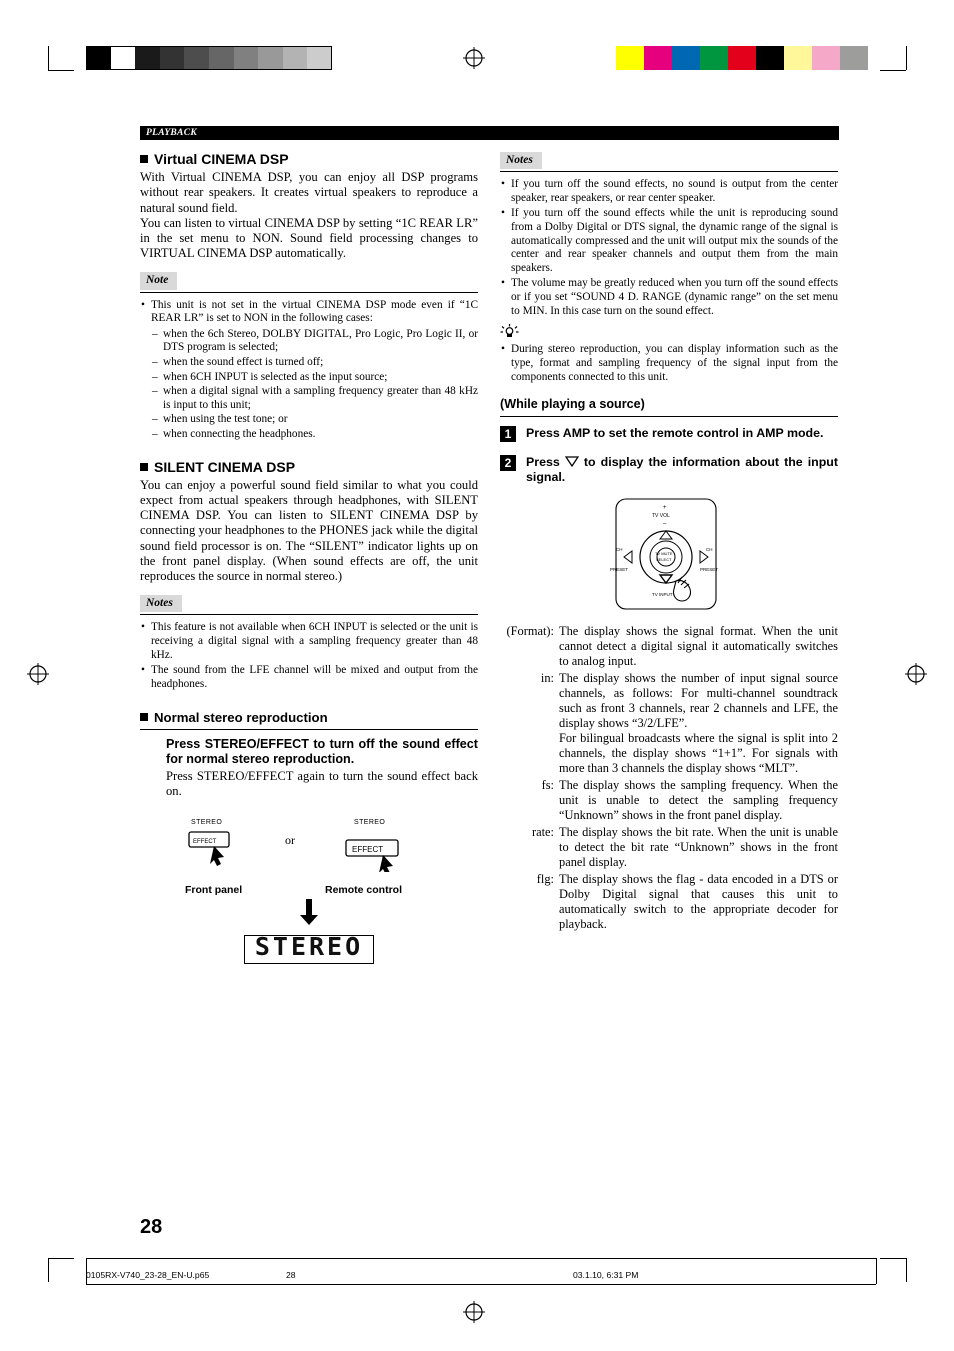  What do you see at coordinates (372, 857) in the screenshot?
I see `remote-stereo-effect-button-icon: EFFECT` at bounding box center [372, 857].